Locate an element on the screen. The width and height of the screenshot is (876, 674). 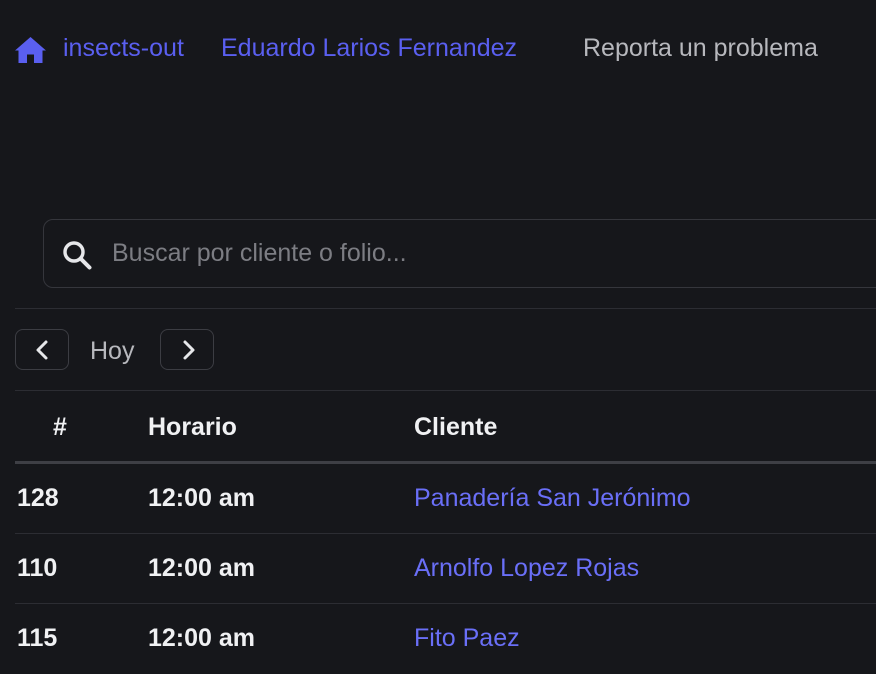
previous-day-button is located at coordinates (42, 349).